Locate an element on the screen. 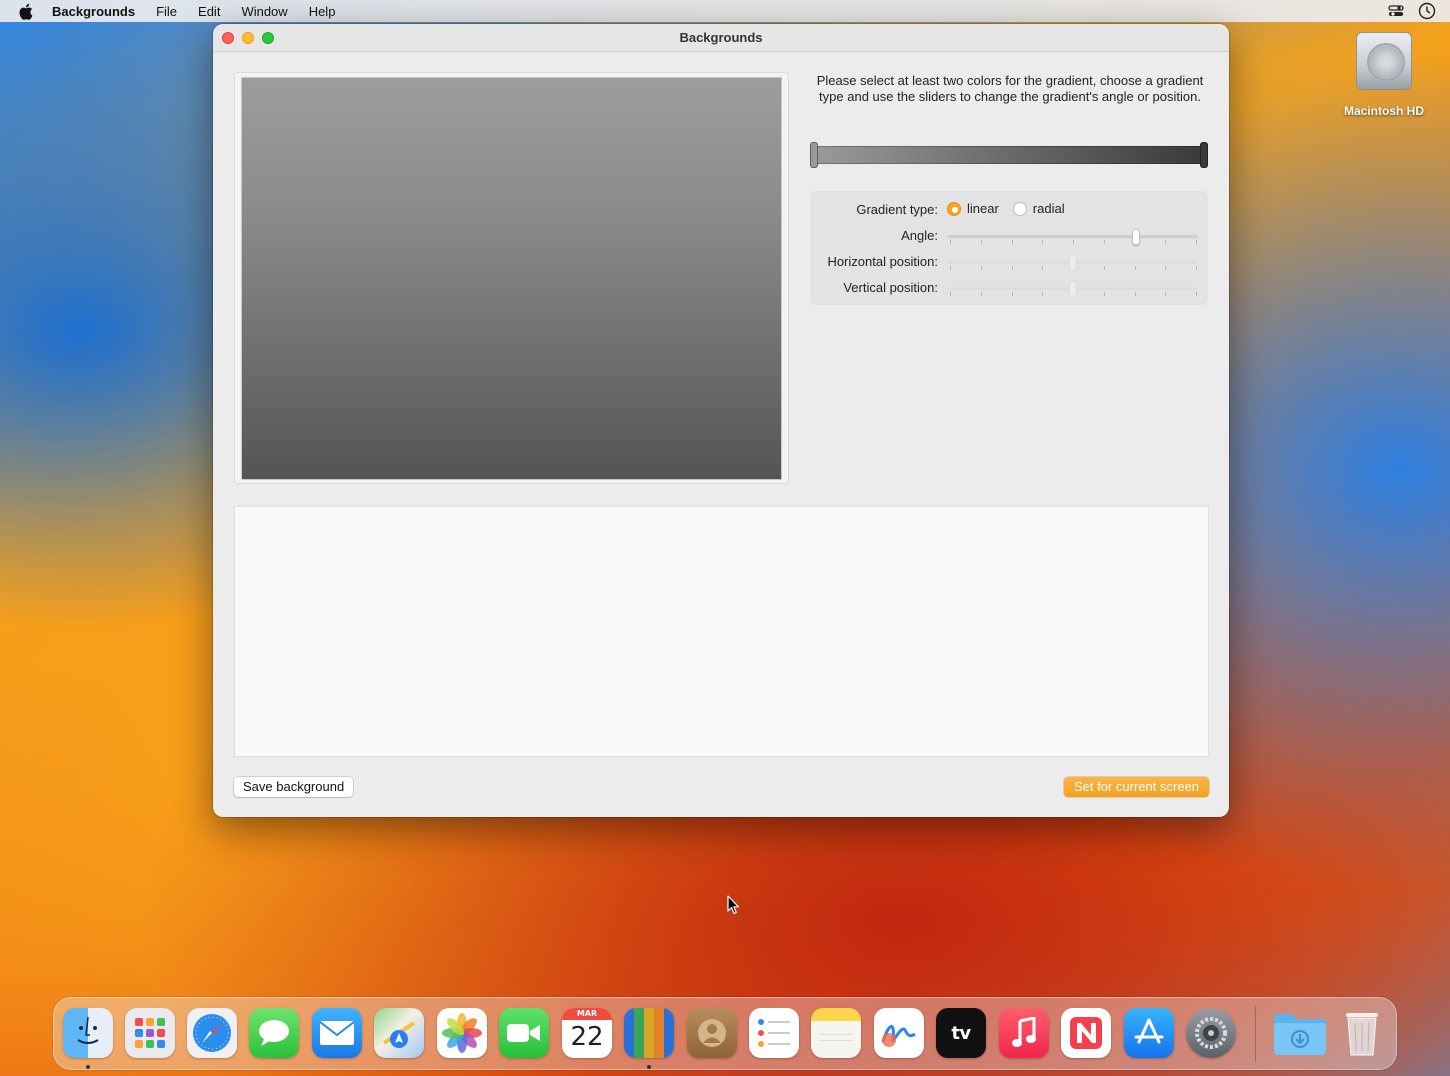 This screenshot has width=1450, height=1076. reminders-icon is located at coordinates (774, 1033).